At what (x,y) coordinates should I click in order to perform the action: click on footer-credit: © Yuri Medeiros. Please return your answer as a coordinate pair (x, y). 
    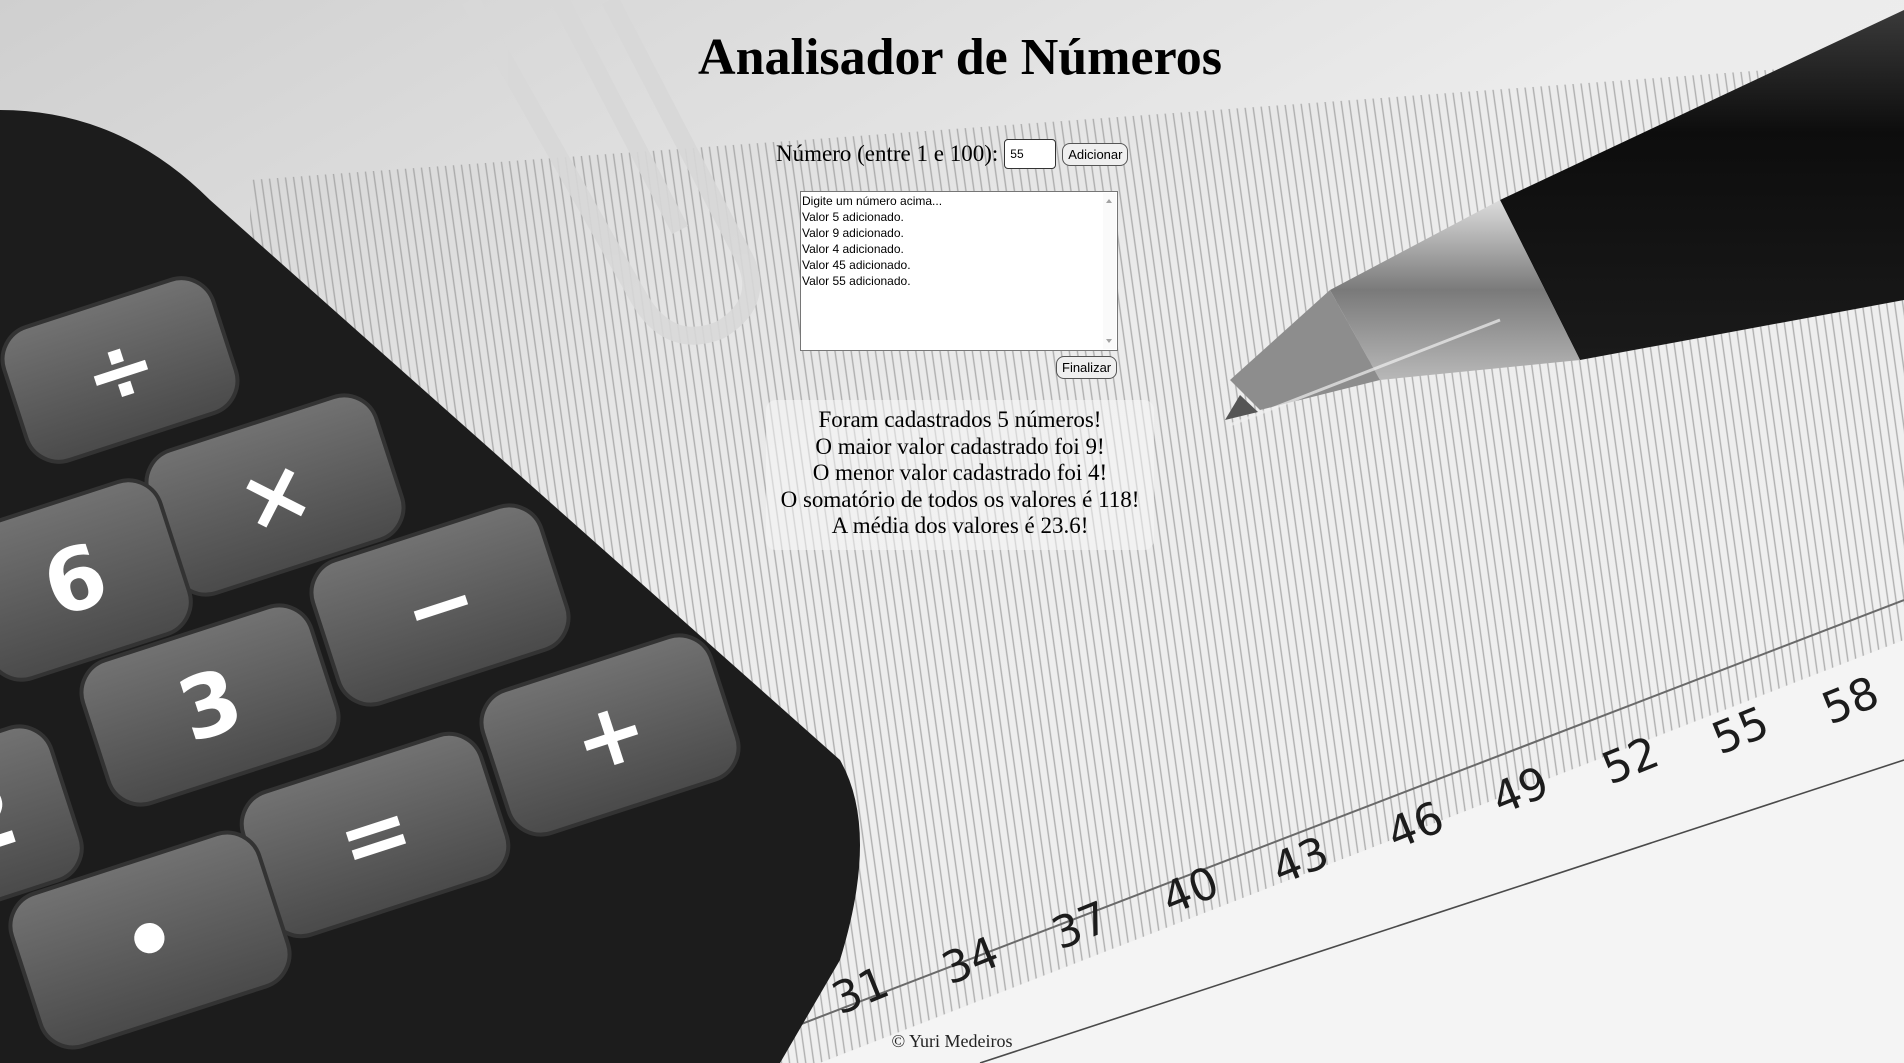
    Looking at the image, I should click on (952, 1041).